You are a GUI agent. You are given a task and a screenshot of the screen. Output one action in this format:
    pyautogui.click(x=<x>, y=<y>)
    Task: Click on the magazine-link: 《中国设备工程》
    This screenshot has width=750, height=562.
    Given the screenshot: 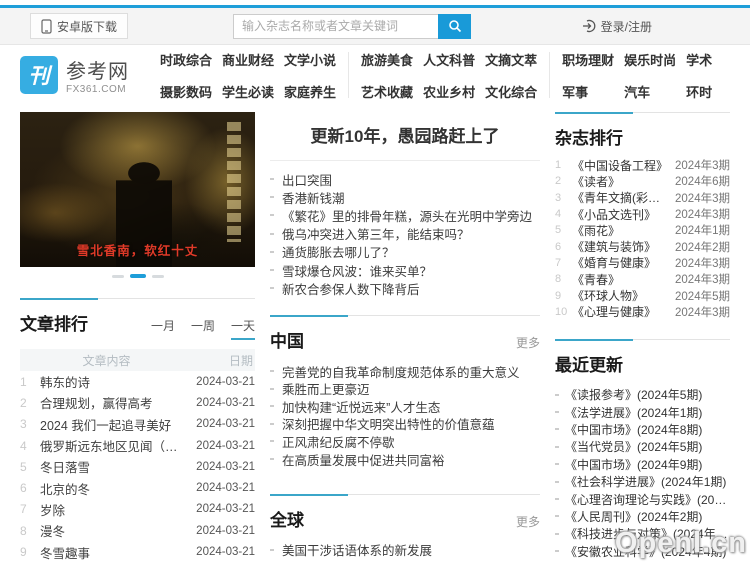 What is the action you would take?
    pyautogui.click(x=620, y=165)
    